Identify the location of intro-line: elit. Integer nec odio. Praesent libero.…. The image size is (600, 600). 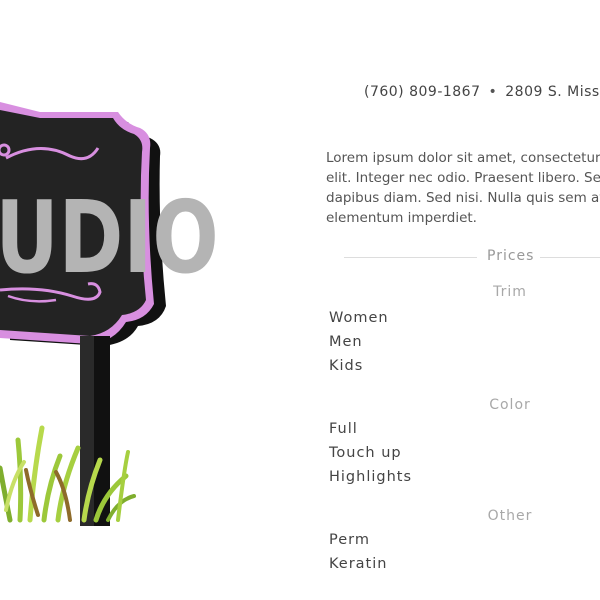
(463, 178).